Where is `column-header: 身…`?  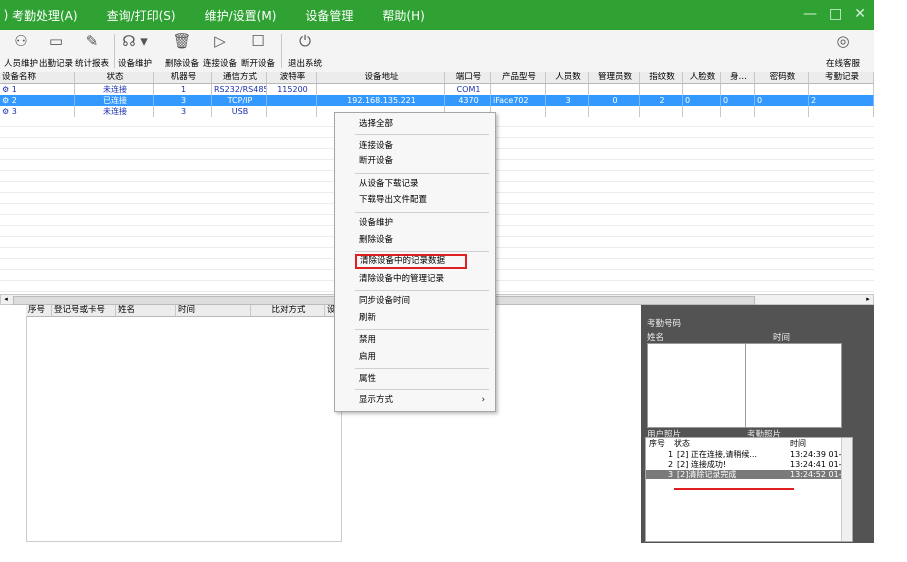 column-header: 身… is located at coordinates (738, 77).